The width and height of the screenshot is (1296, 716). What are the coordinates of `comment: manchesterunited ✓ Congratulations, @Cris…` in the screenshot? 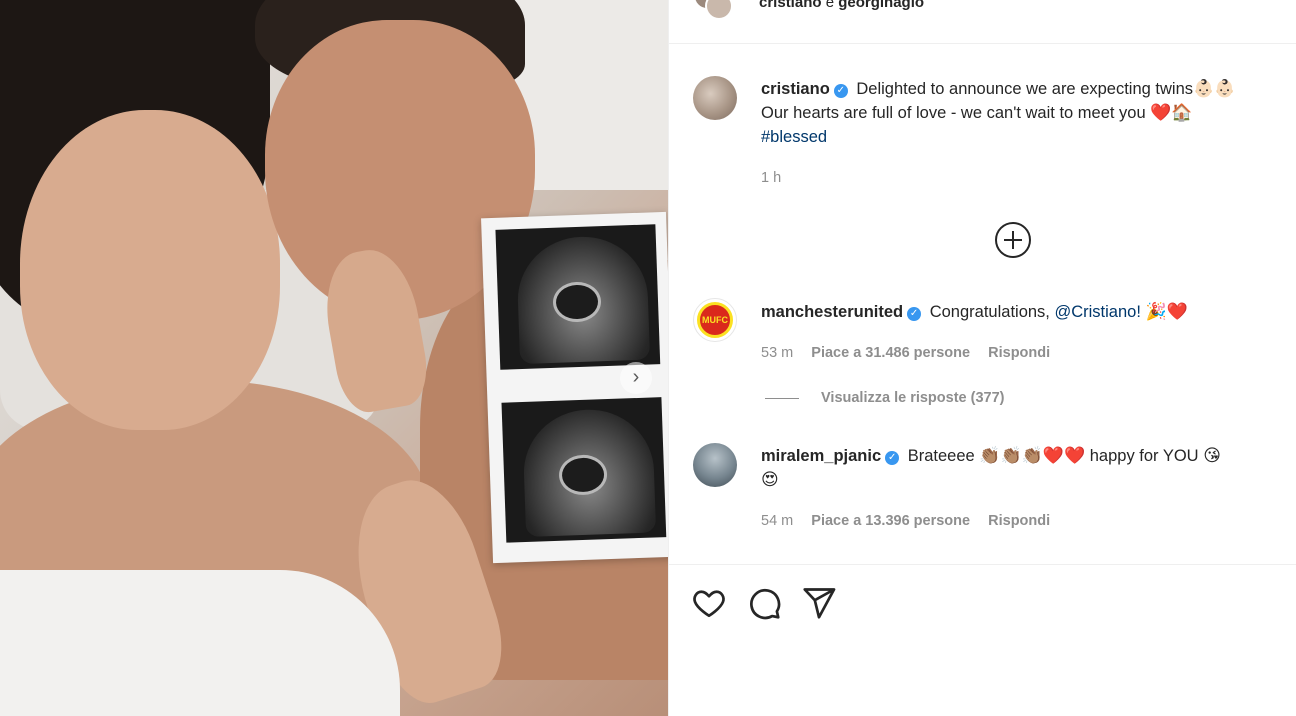 It's located at (1026, 312).